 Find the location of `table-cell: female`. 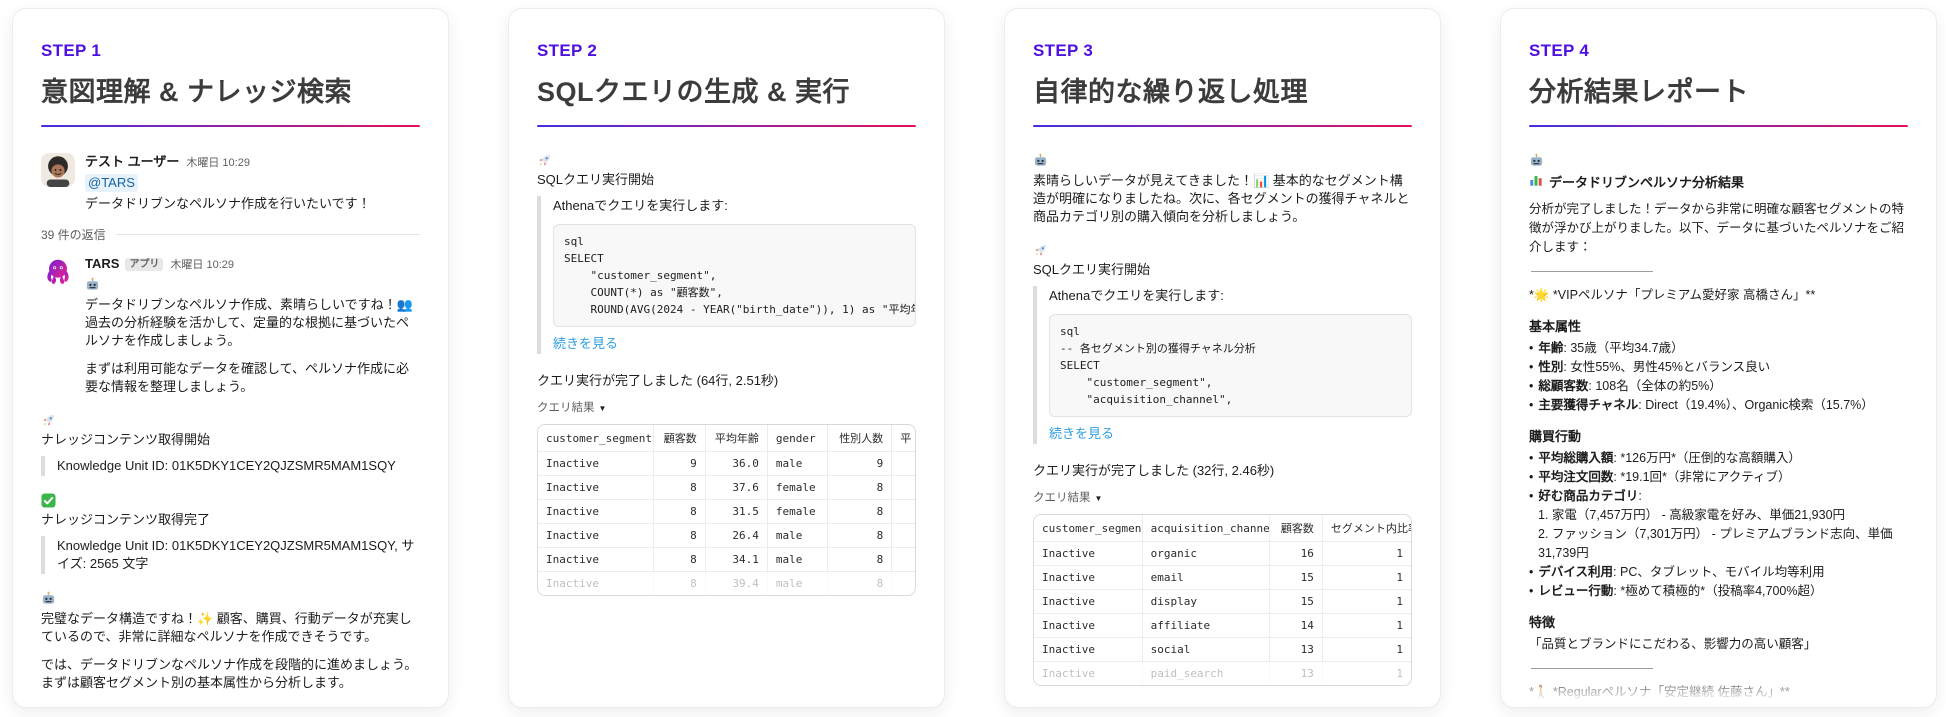

table-cell: female is located at coordinates (797, 512).